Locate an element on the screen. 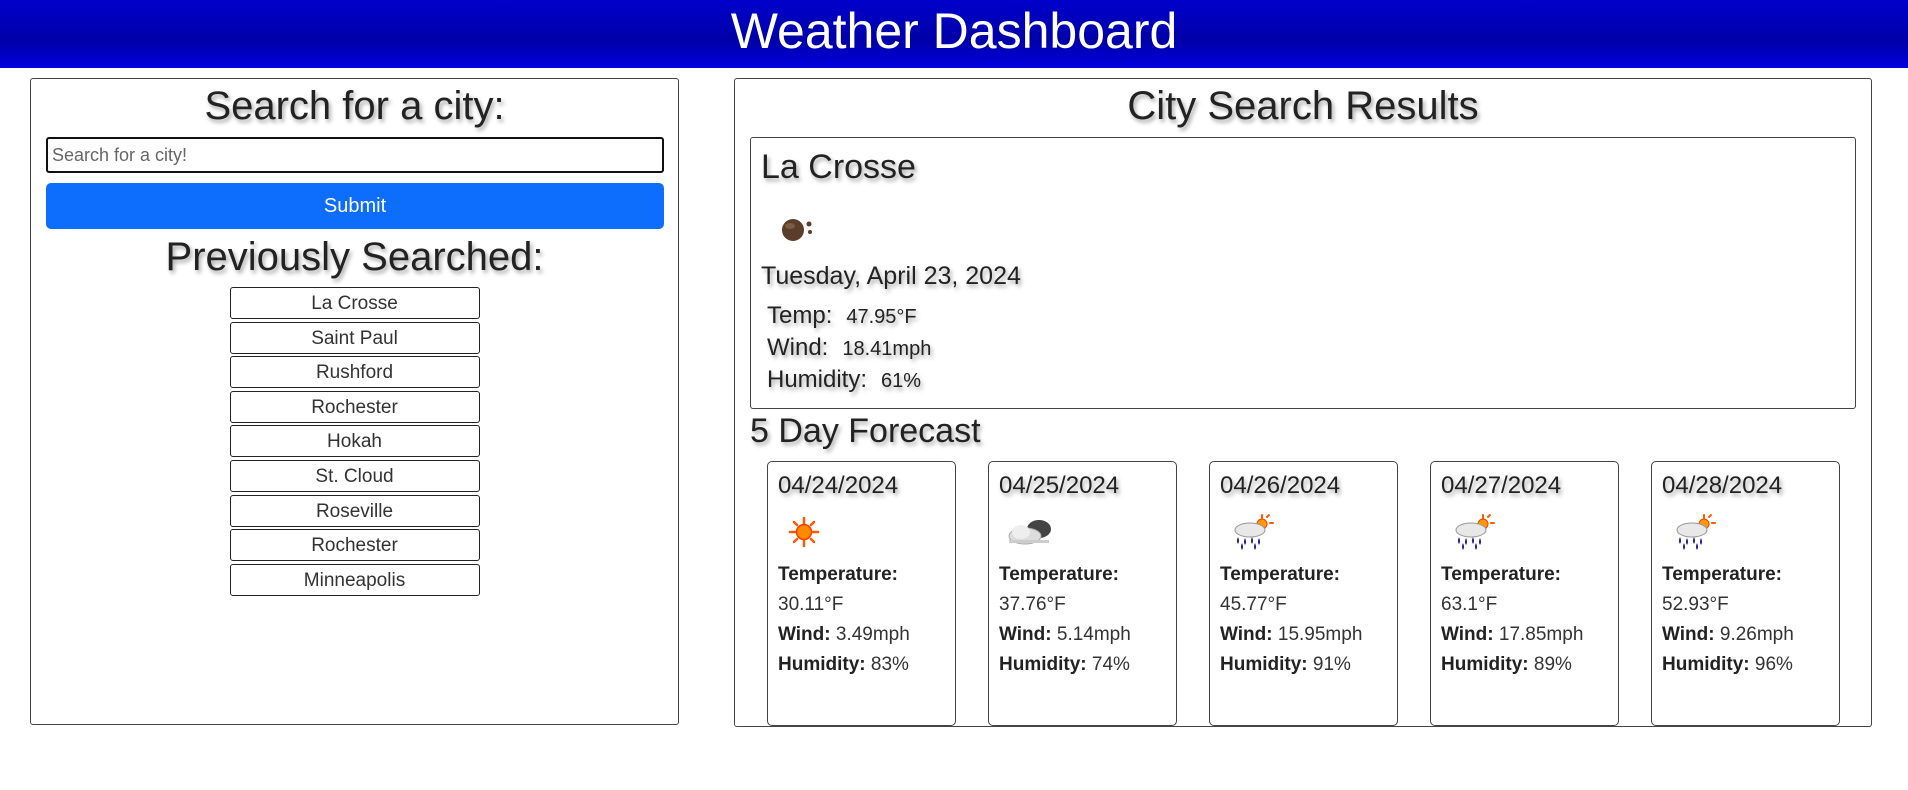  wind-value: 18.41mph is located at coordinates (887, 349).